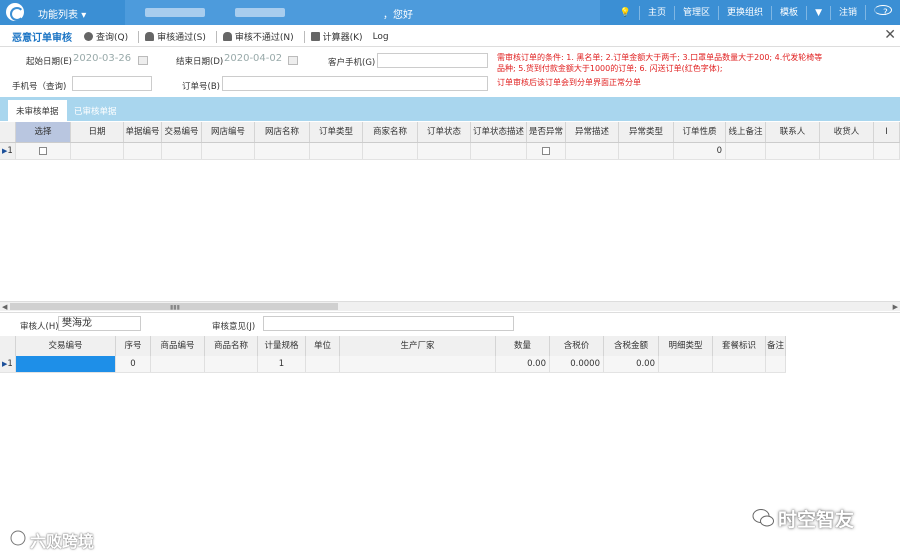 The width and height of the screenshot is (900, 557). What do you see at coordinates (499, 132) in the screenshot?
I see `col-header-order-status-desc: 订单状态描述` at bounding box center [499, 132].